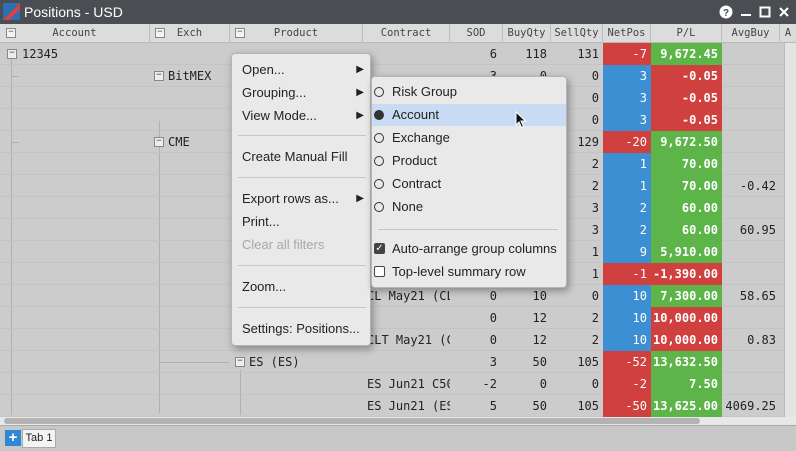 This screenshot has height=451, width=796. I want to click on help-icon: ?, so click(726, 11).